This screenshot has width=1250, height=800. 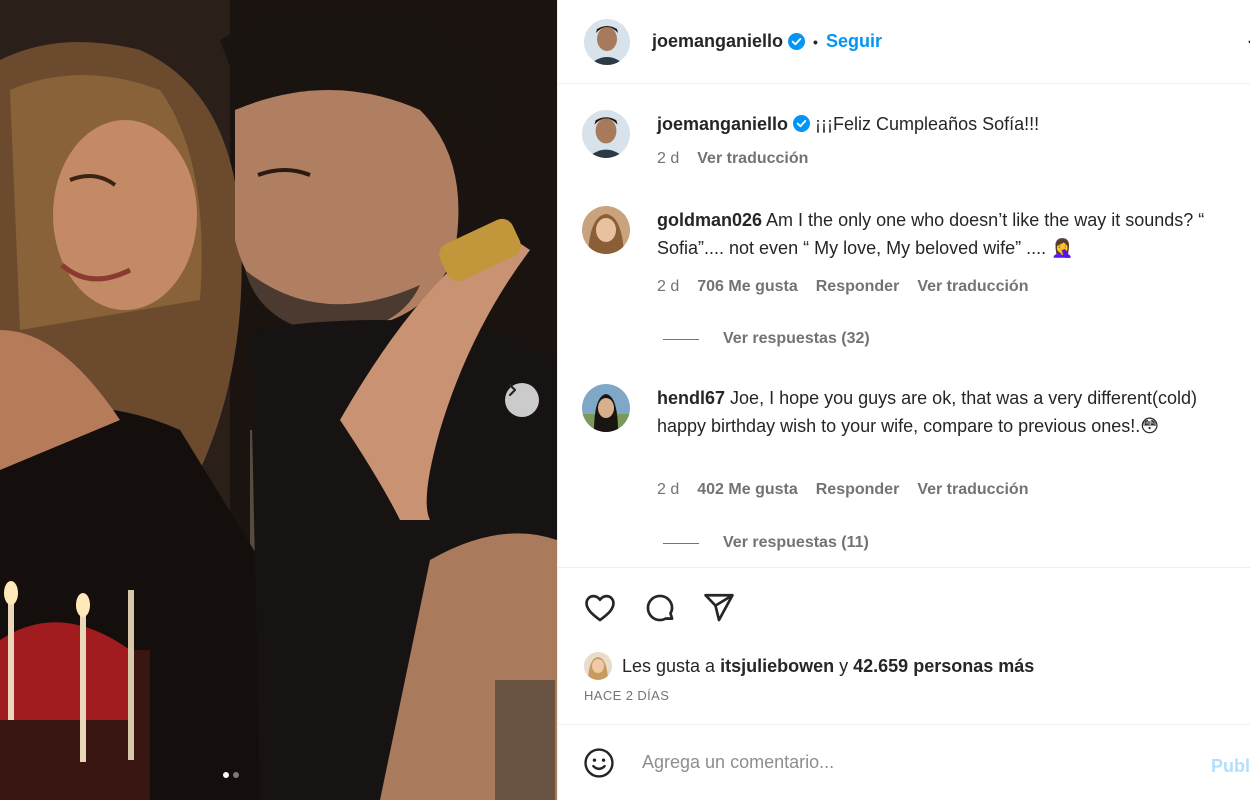 I want to click on action-bar, so click(x=904, y=607).